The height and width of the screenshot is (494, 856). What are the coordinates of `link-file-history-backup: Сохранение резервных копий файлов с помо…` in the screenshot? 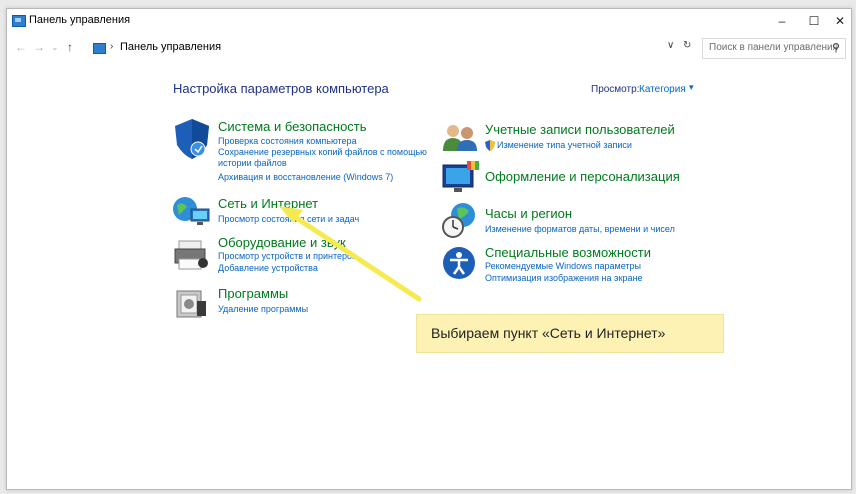 It's located at (322, 152).